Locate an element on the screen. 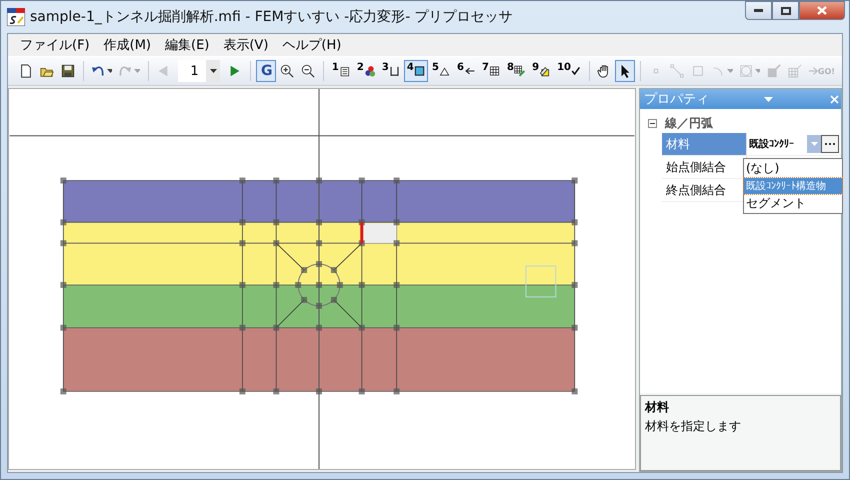 The width and height of the screenshot is (850, 480). toolbar-button: 9 is located at coordinates (541, 71).